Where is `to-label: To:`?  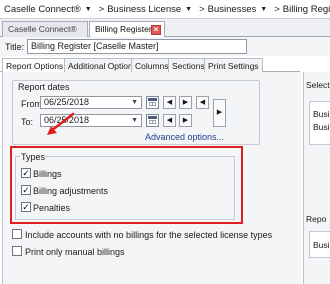 to-label: To: is located at coordinates (27, 122).